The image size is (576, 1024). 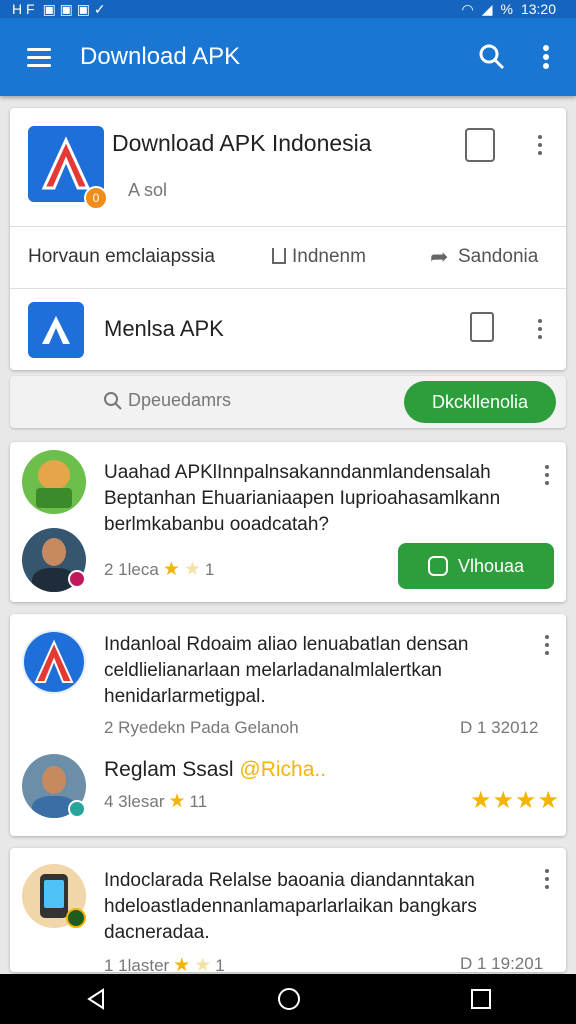 I want to click on apk-icon, so click(x=56, y=330).